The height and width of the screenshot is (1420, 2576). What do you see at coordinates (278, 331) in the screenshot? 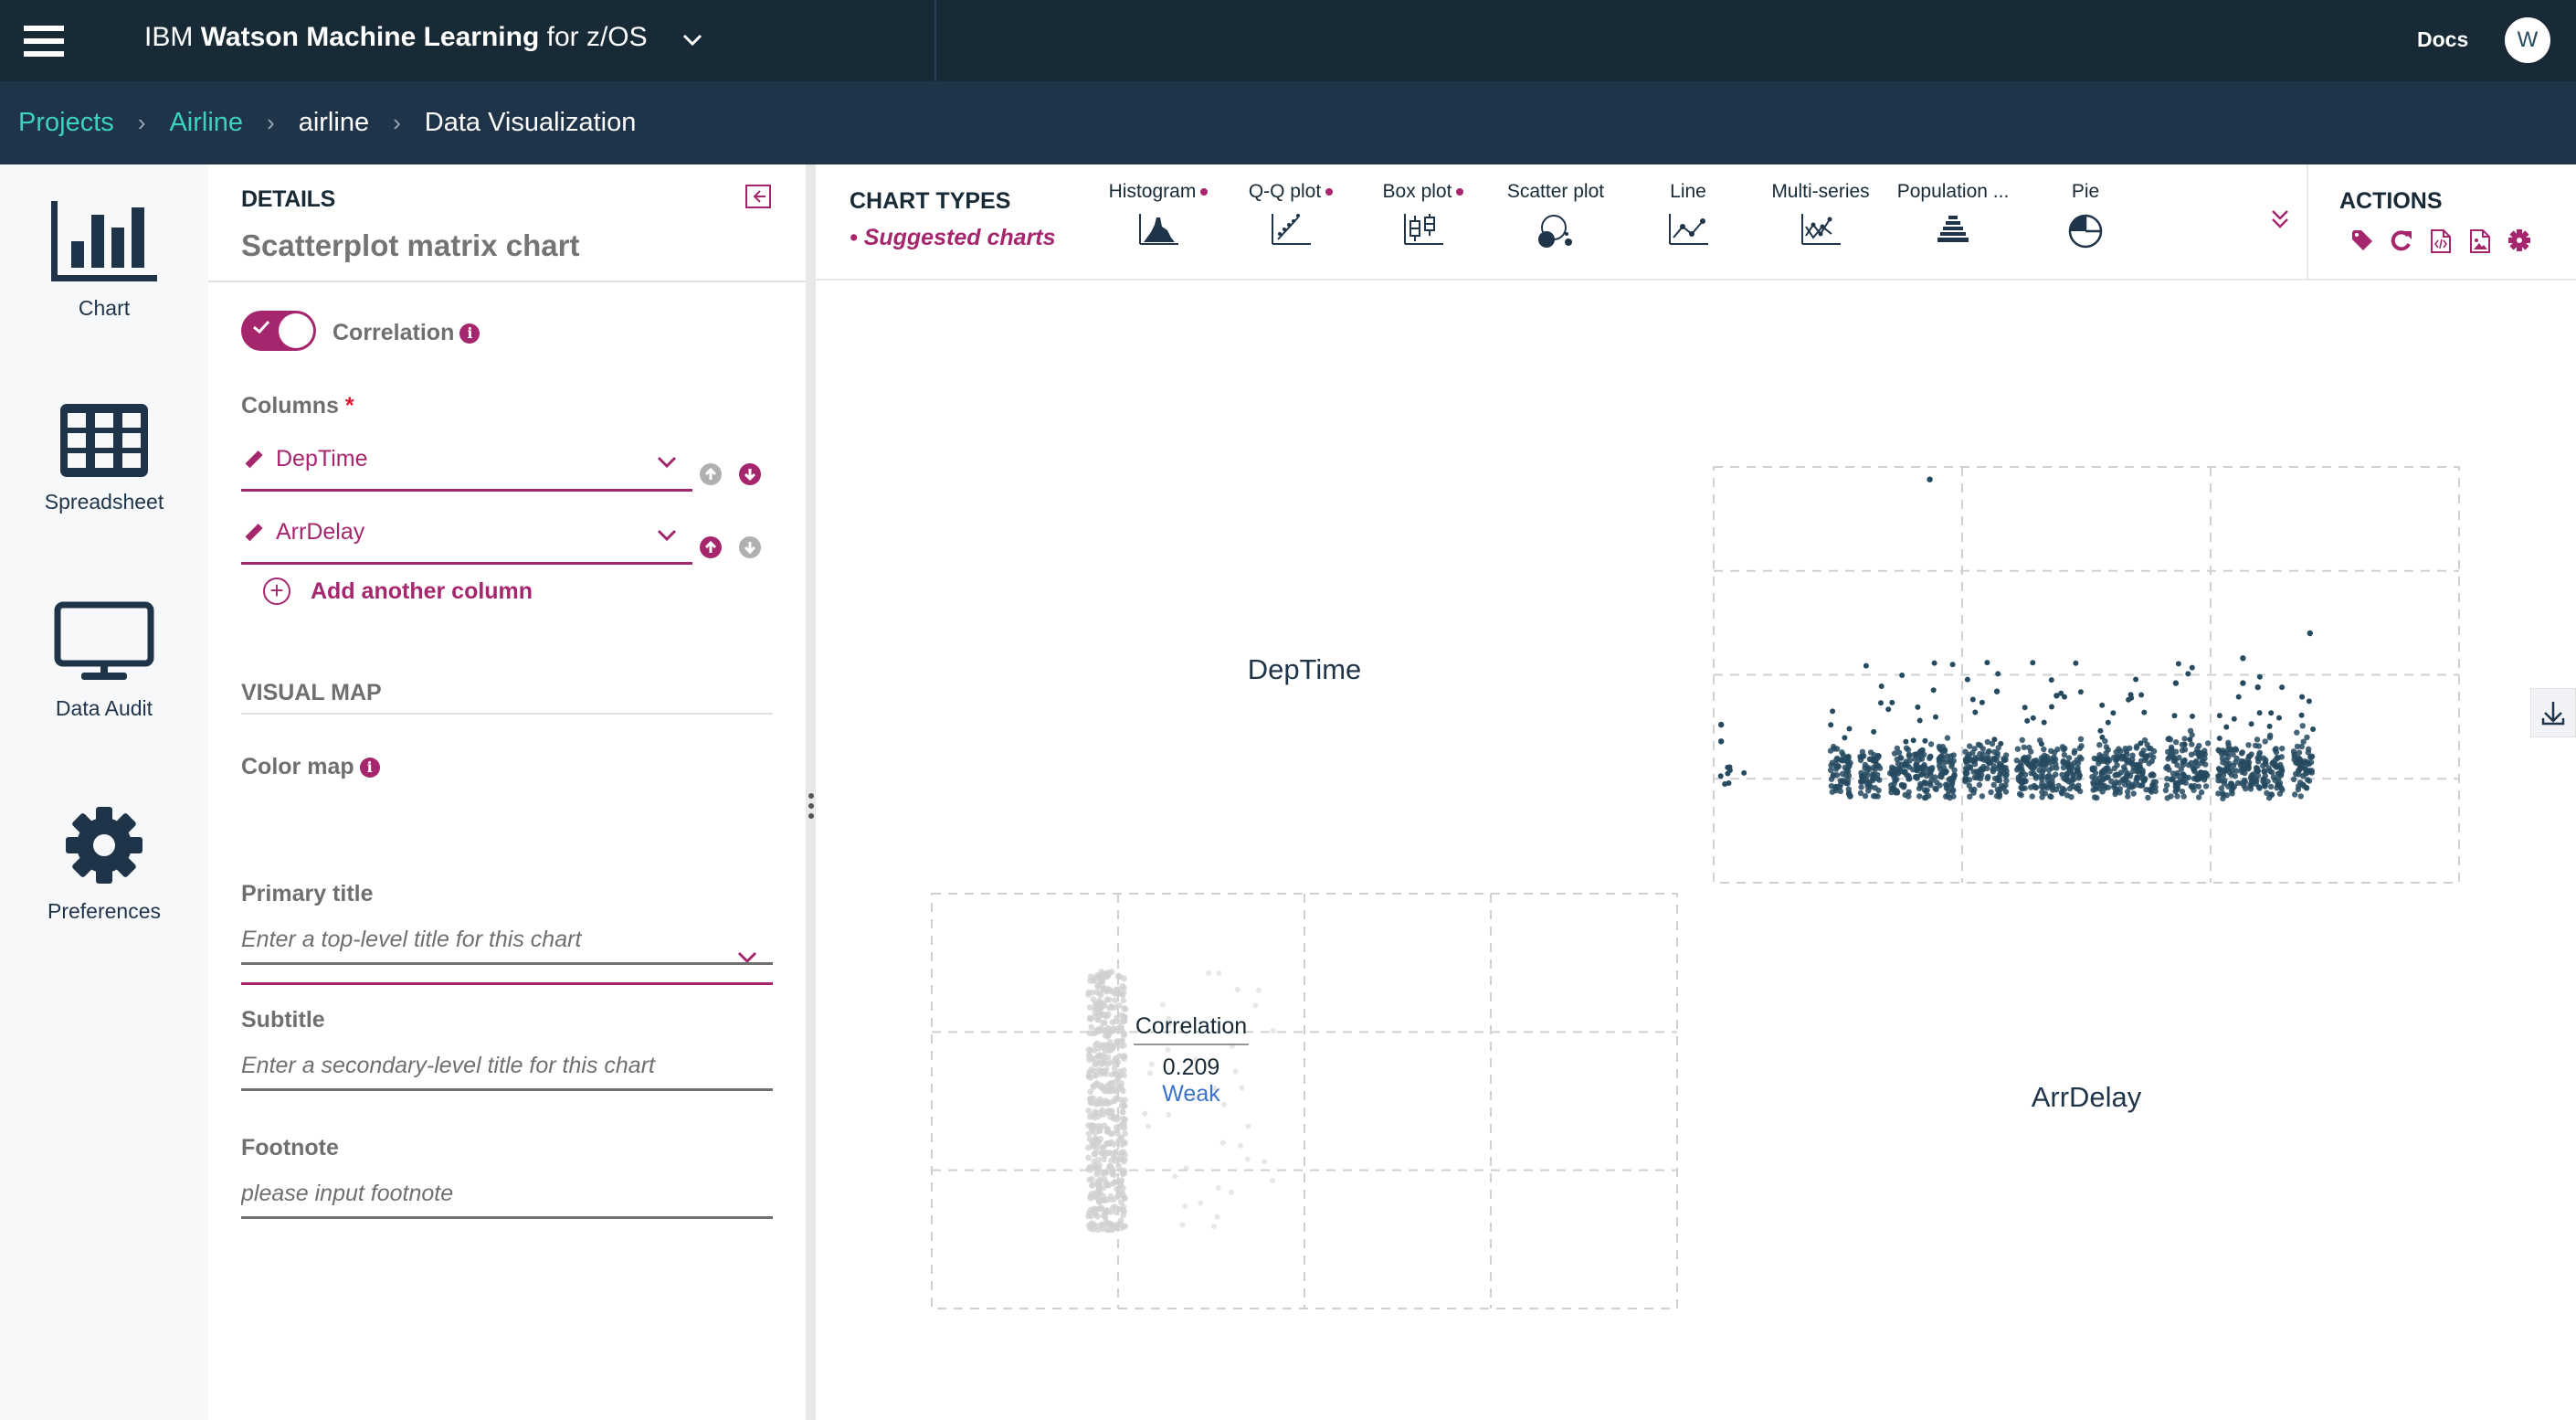
I see `correlation-toggle` at bounding box center [278, 331].